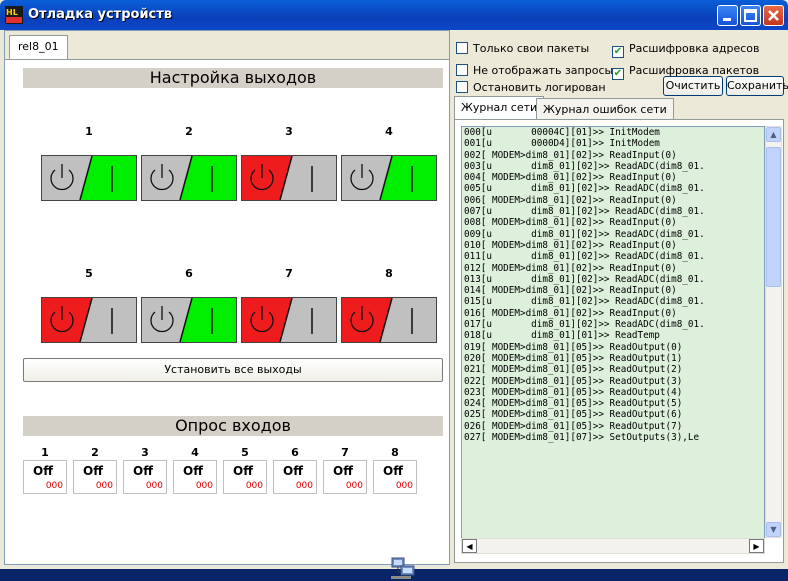 This screenshot has width=788, height=581. What do you see at coordinates (462, 70) in the screenshot?
I see `hide-requests-box` at bounding box center [462, 70].